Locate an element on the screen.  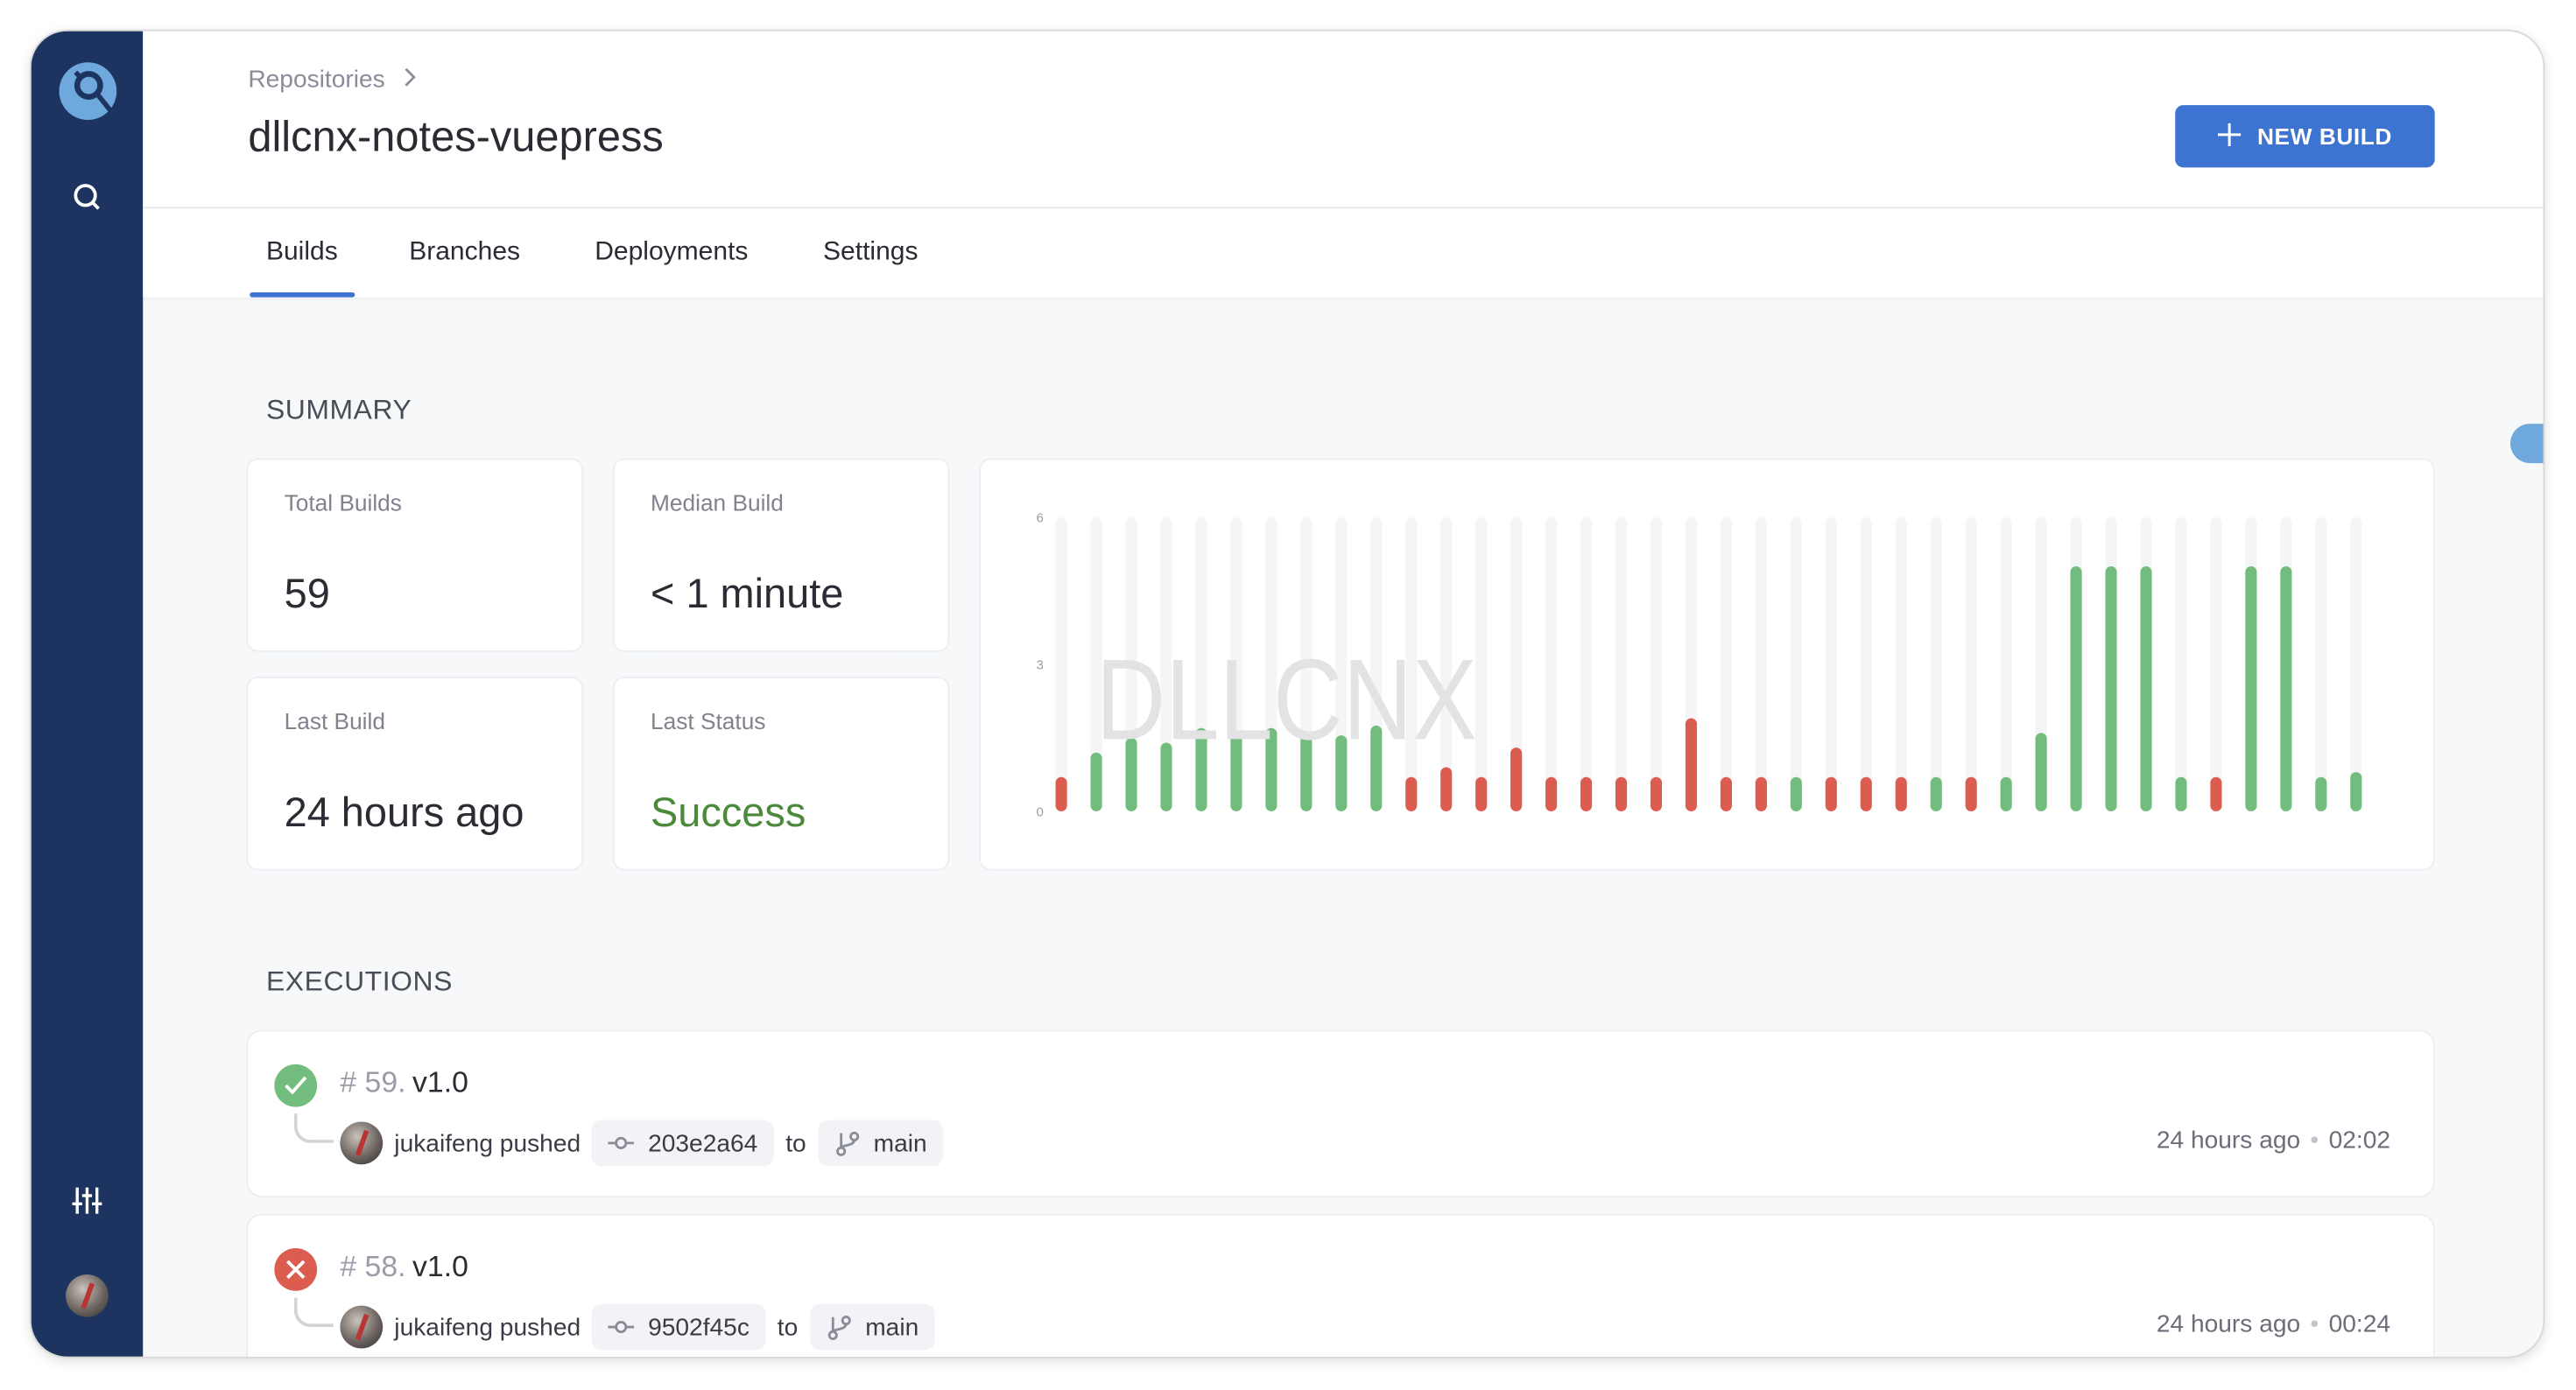
settings-sliders-icon is located at coordinates (87, 1200).